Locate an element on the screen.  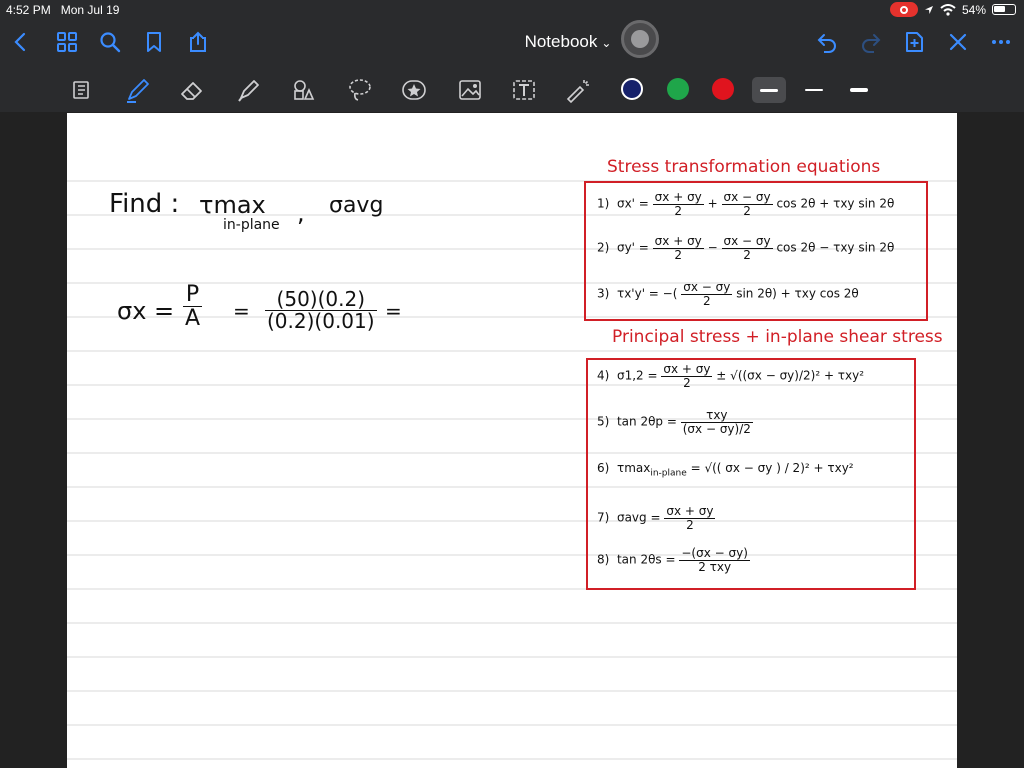
a-denominator: A is located at coordinates (193, 319).